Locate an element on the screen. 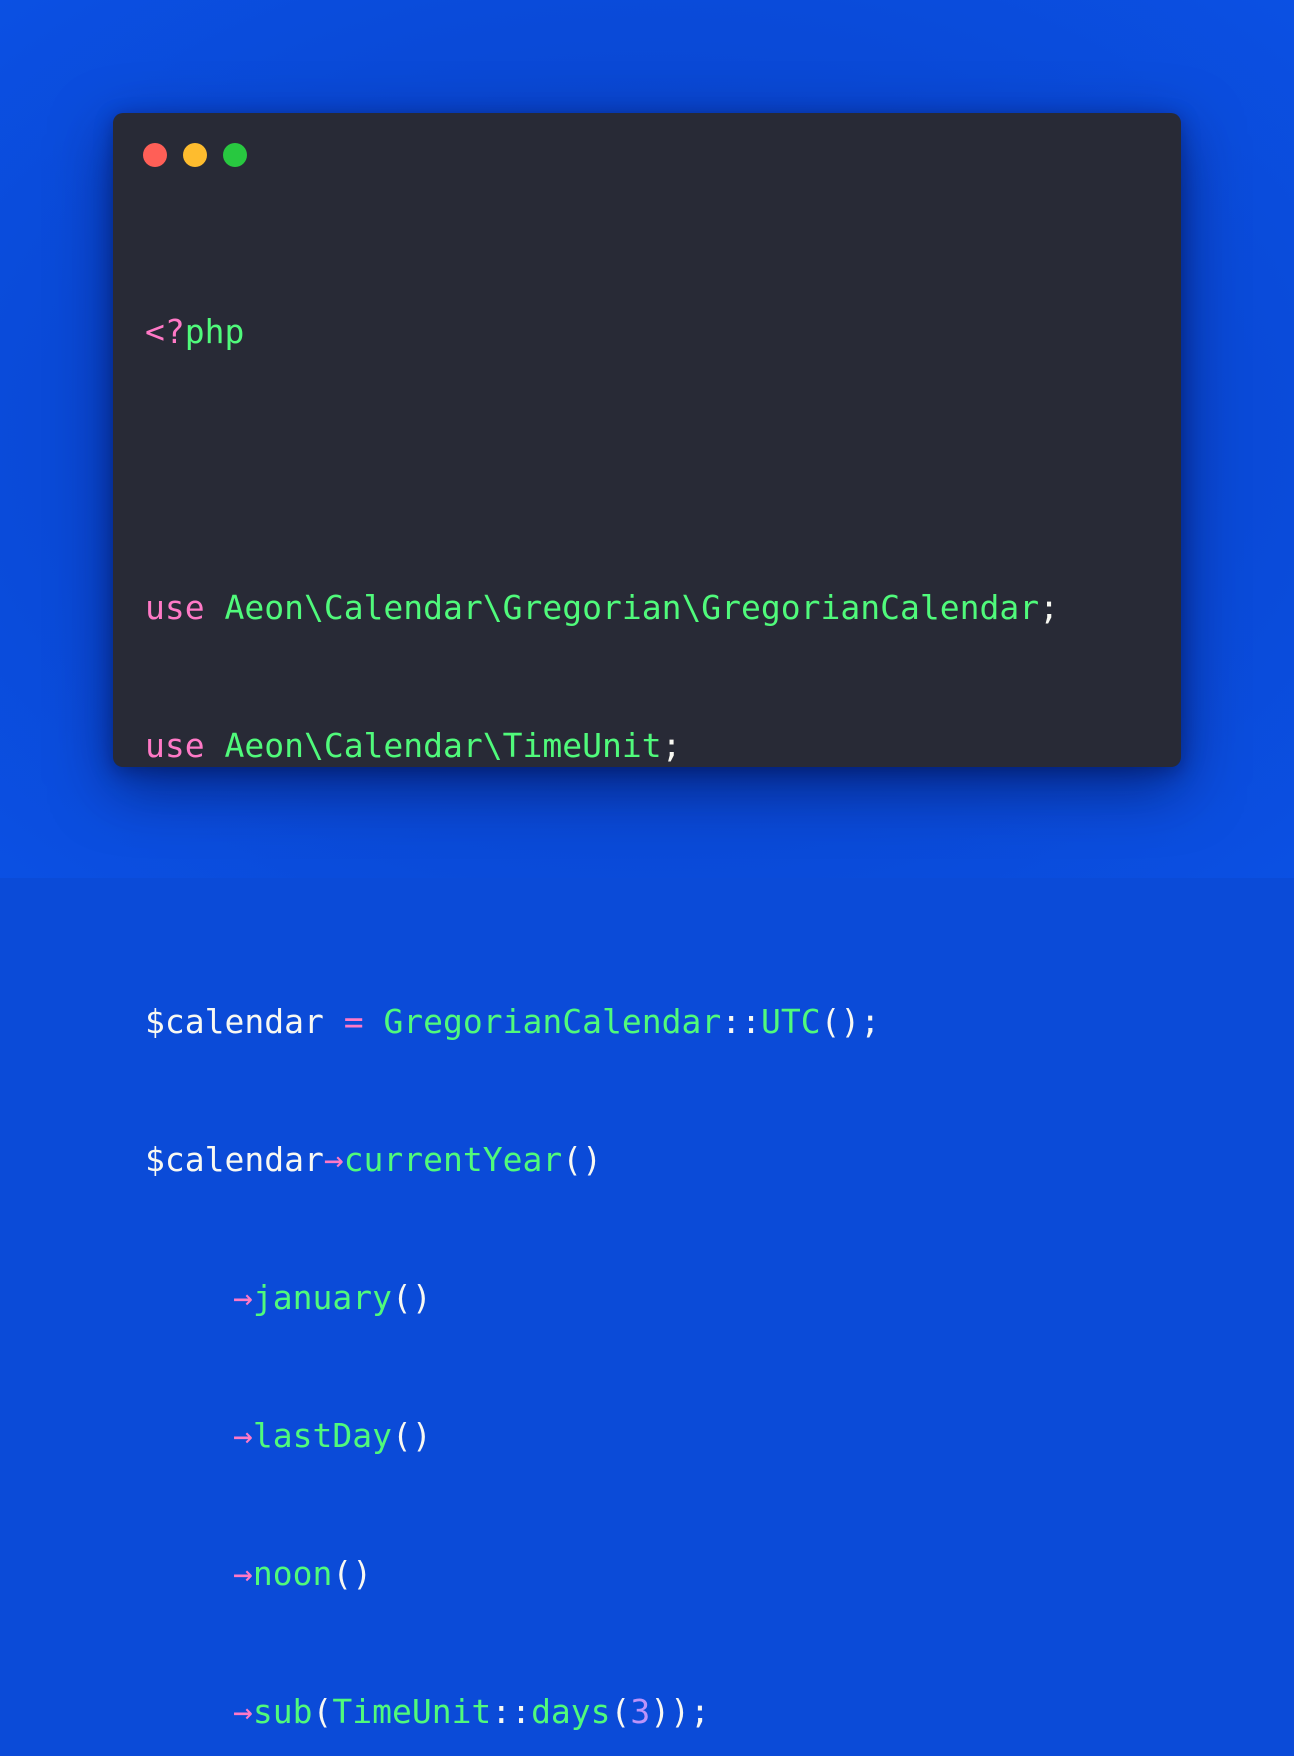 This screenshot has width=1294, height=1756. class-name: GregorianCalendar is located at coordinates (552, 1021).